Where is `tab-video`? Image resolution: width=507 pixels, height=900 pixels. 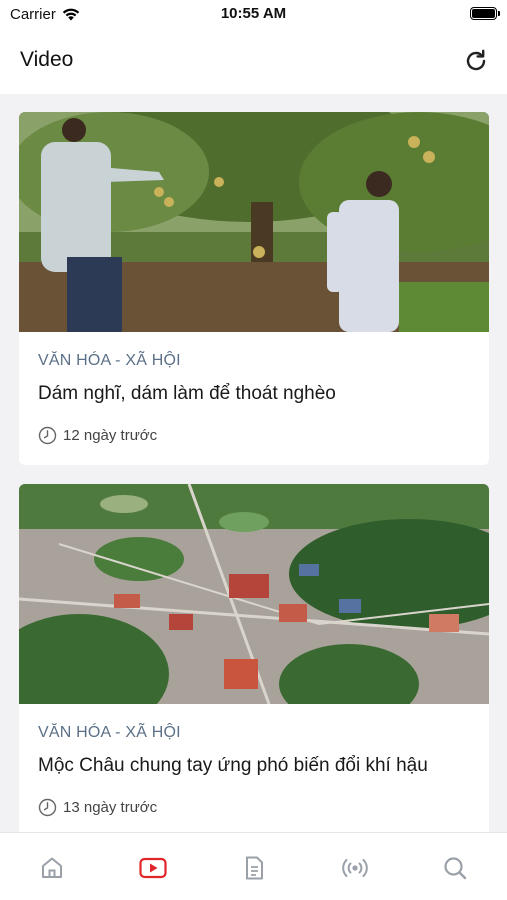 tab-video is located at coordinates (153, 868).